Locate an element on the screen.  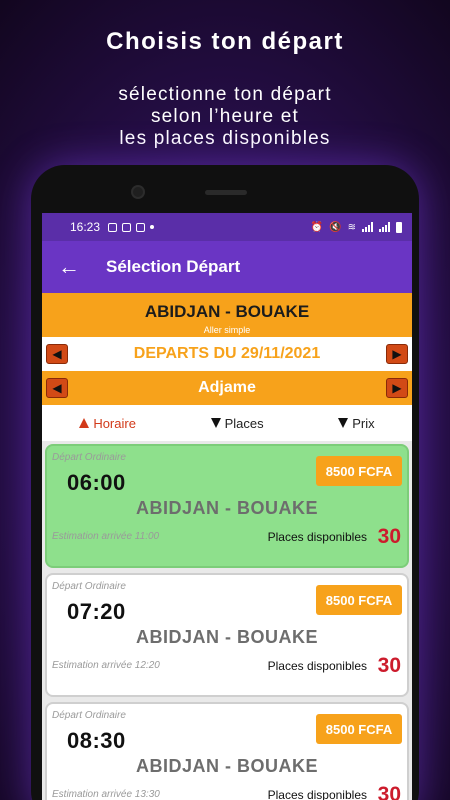
app-bar: ← Sélection Départ is located at coordinates (227, 267).